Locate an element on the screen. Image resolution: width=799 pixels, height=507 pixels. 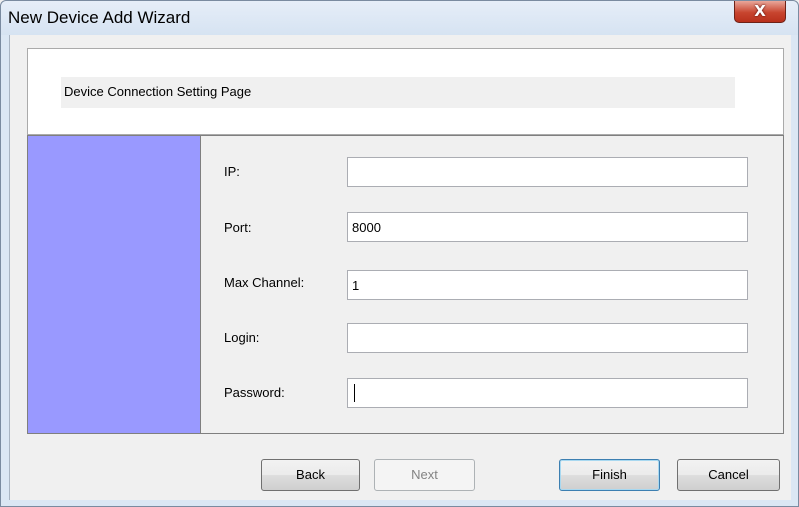
close-button: X is located at coordinates (760, 12).